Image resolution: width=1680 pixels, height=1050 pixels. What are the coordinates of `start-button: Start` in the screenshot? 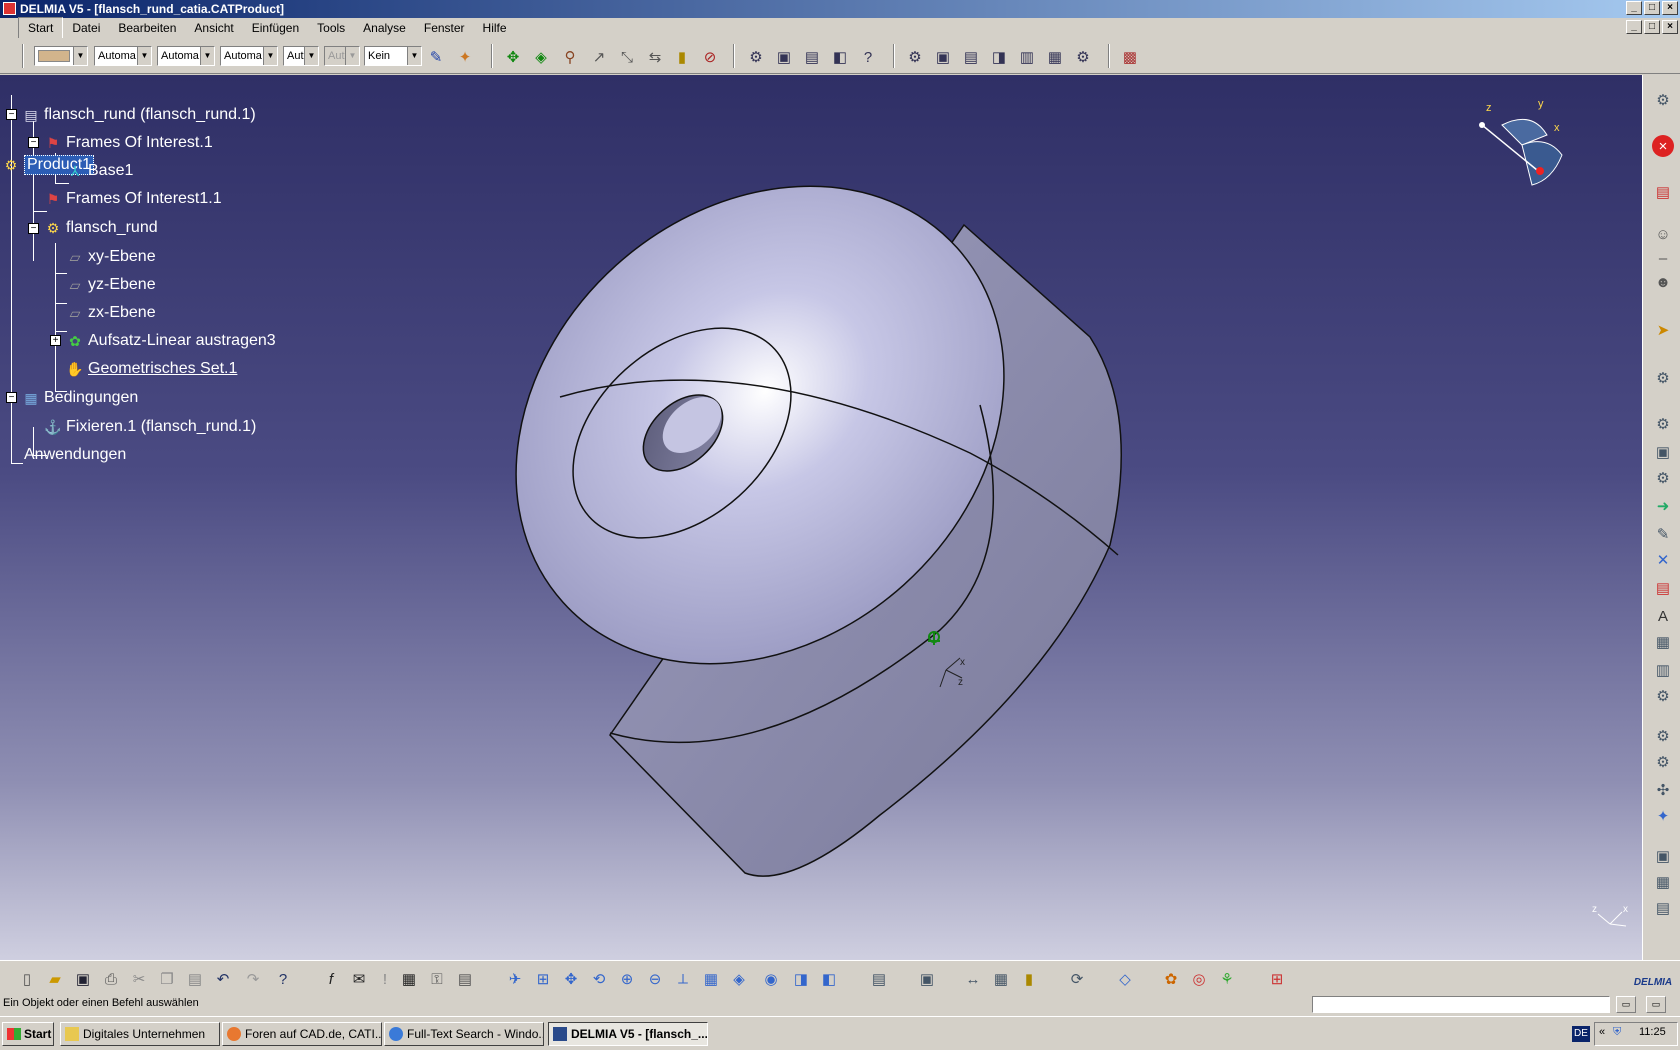 It's located at (28, 1034).